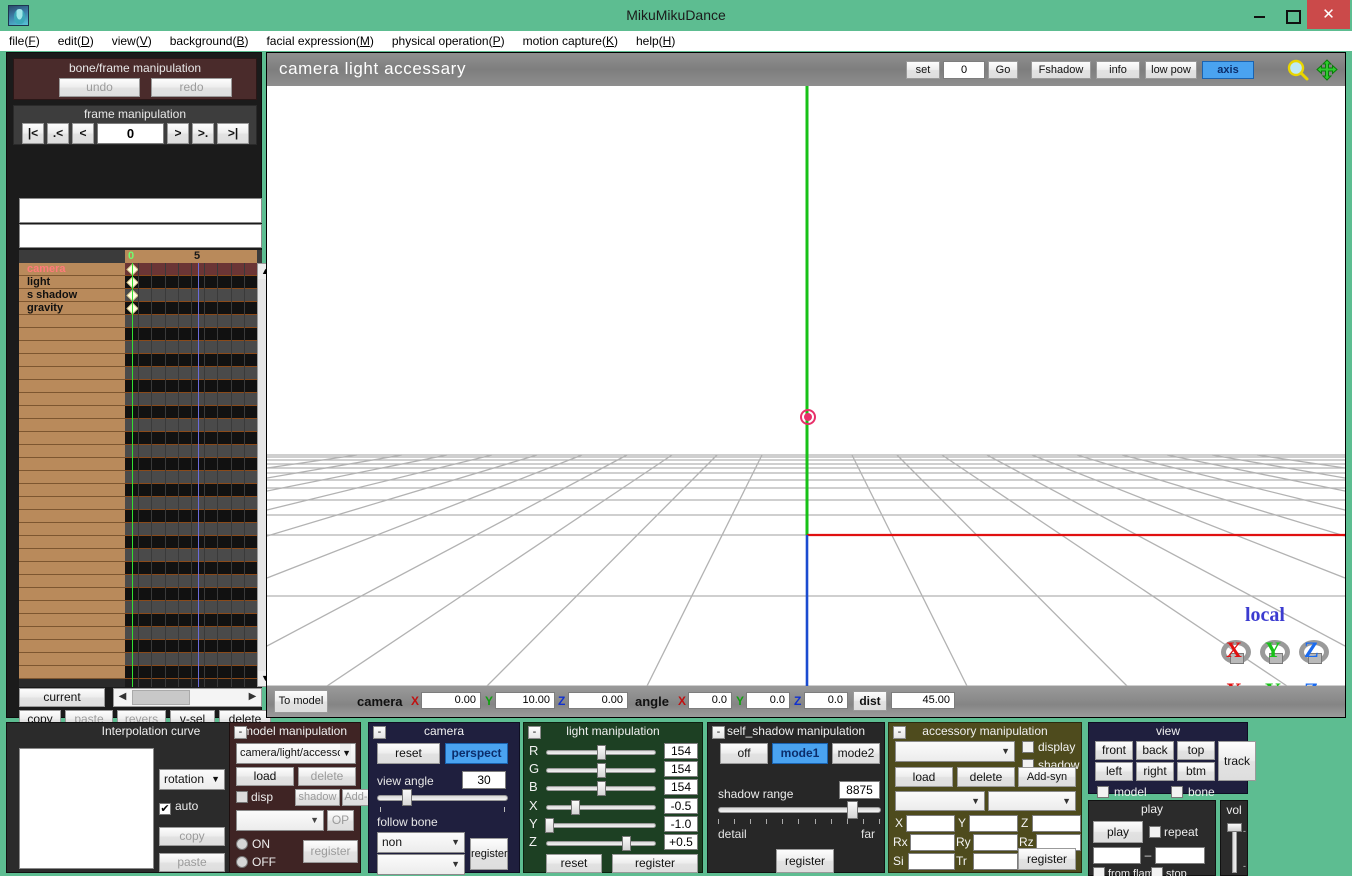 The width and height of the screenshot is (1352, 876). Describe the element at coordinates (681, 824) in the screenshot. I see `light-value-y: -1.0` at that location.